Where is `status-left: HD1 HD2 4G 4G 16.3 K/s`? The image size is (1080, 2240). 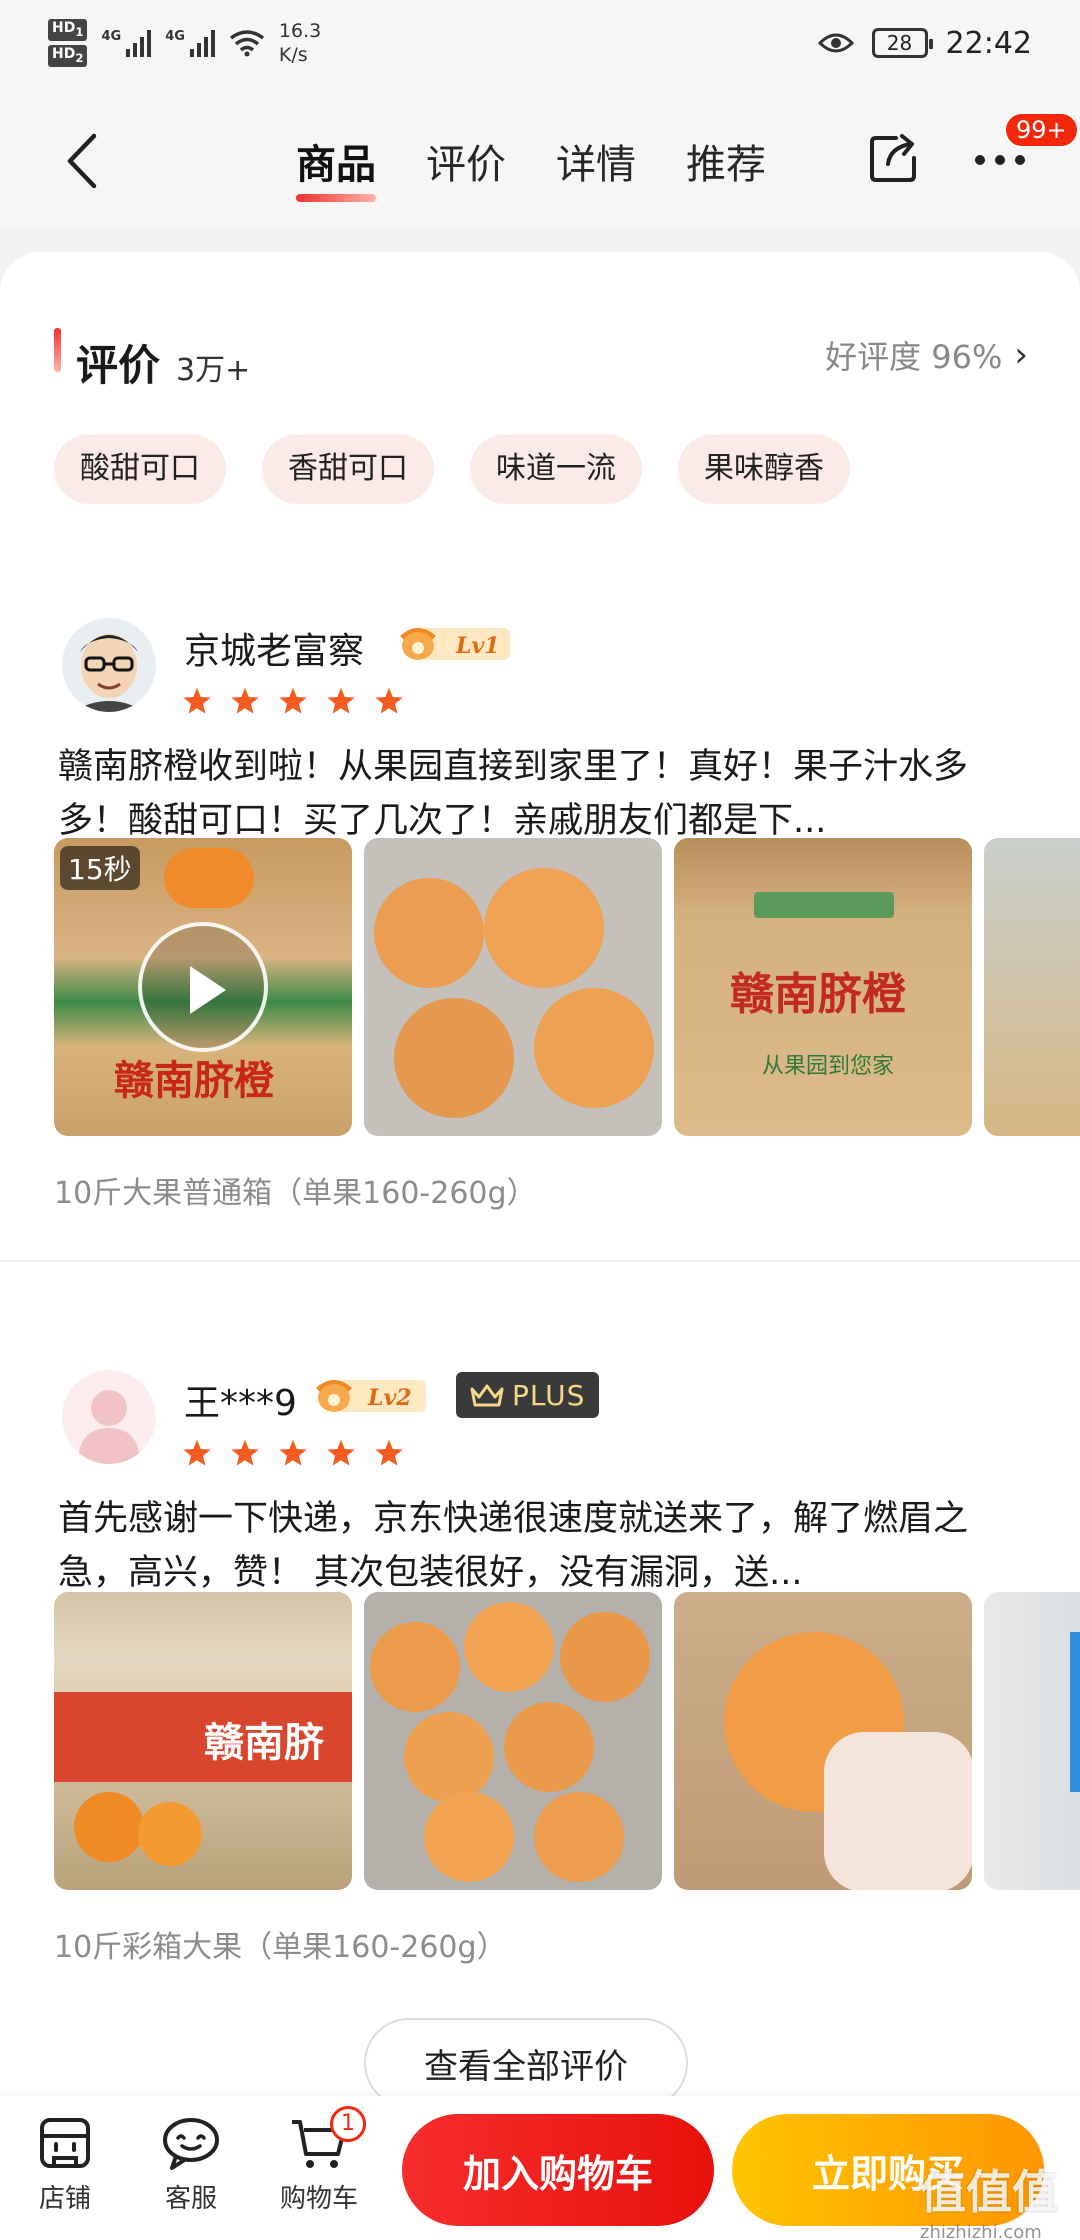 status-left: HD1 HD2 4G 4G 16.3 K/s is located at coordinates (184, 43).